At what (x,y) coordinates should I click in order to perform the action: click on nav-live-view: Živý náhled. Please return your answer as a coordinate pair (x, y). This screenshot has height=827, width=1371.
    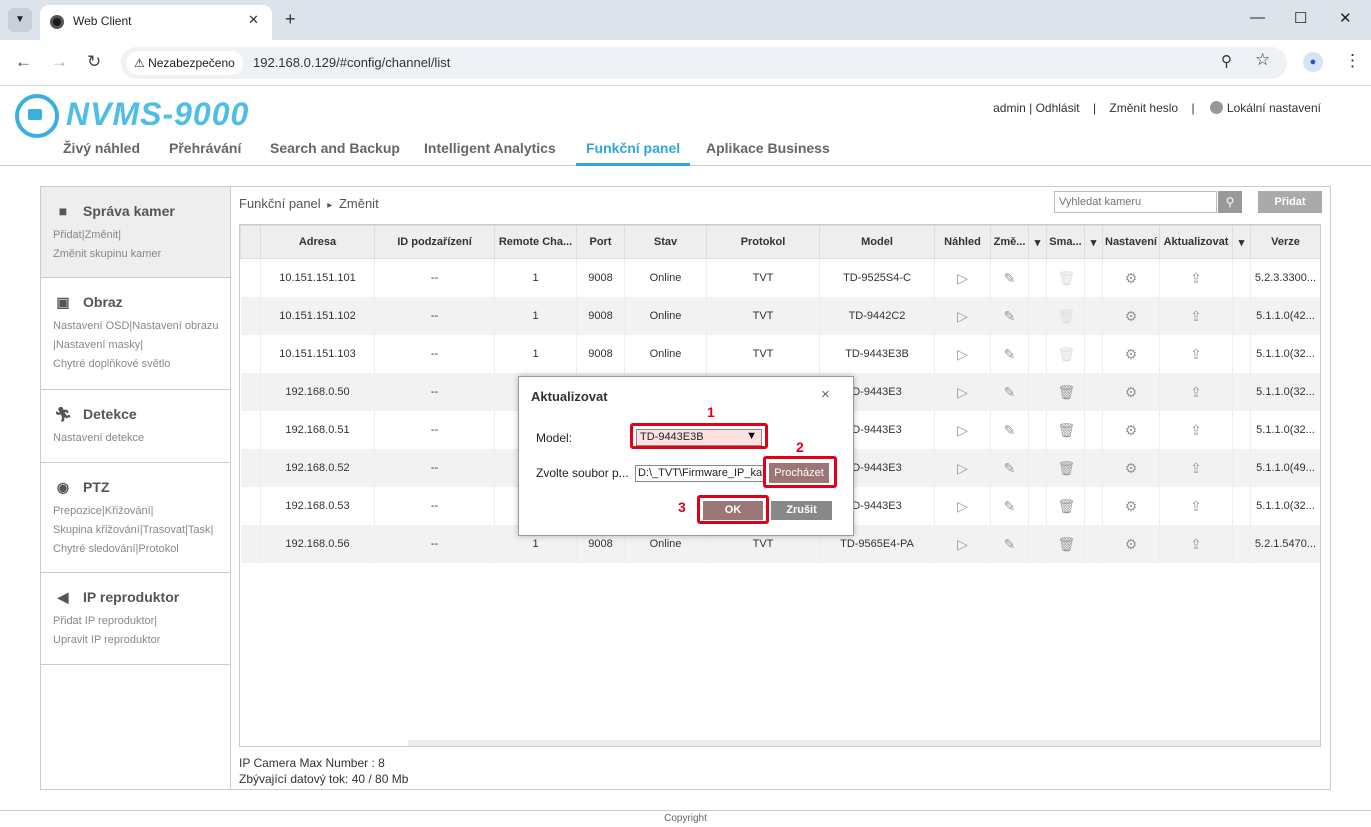
    Looking at the image, I should click on (101, 153).